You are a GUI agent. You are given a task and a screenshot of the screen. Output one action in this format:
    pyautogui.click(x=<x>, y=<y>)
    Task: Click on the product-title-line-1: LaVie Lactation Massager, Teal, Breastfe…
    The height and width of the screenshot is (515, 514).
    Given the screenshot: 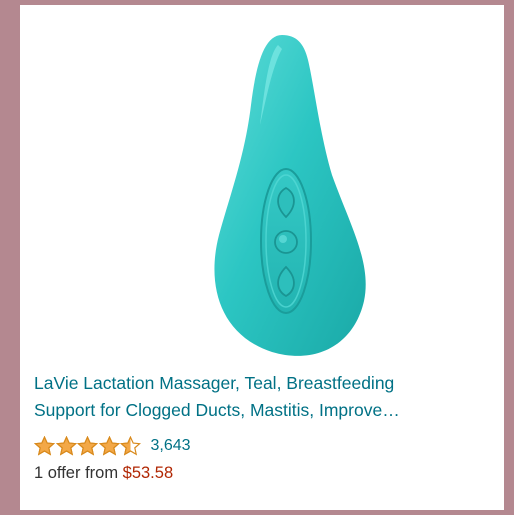 What is the action you would take?
    pyautogui.click(x=214, y=383)
    